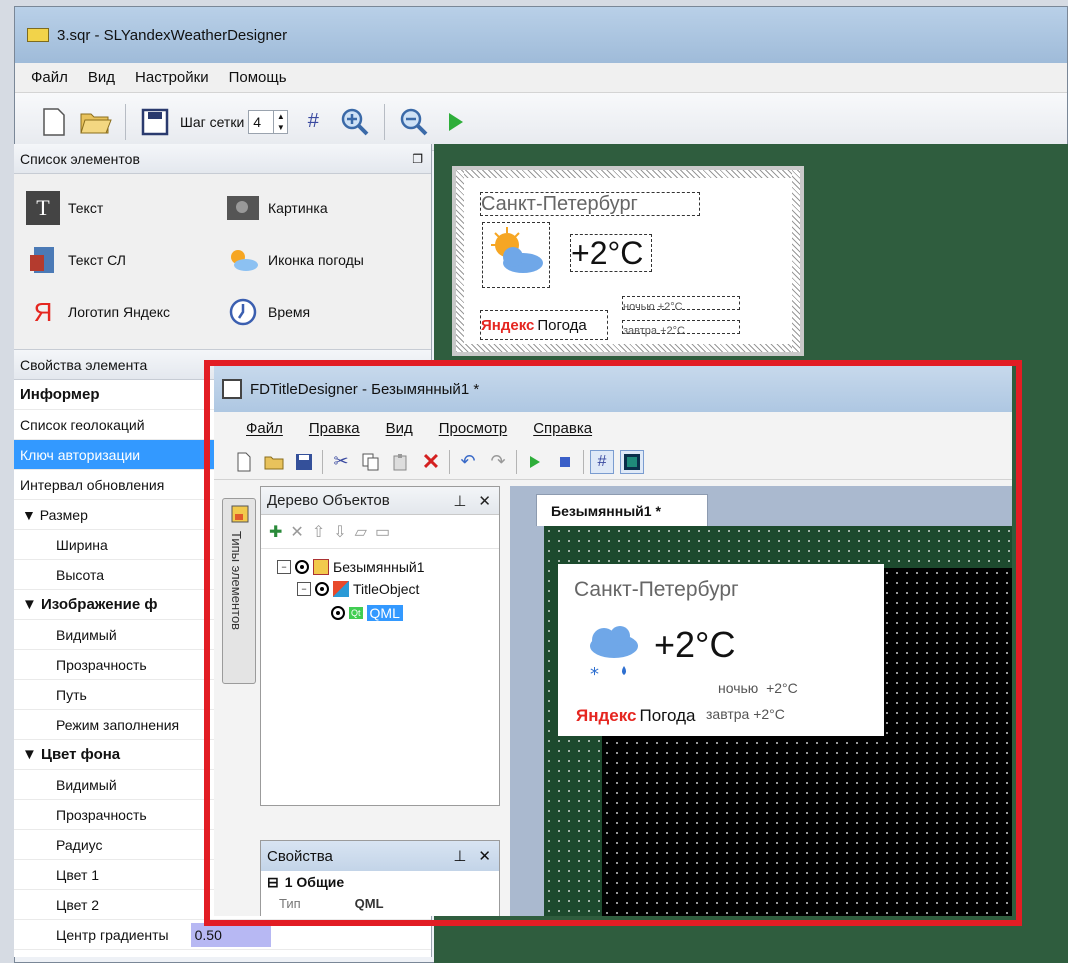  What do you see at coordinates (274, 462) in the screenshot?
I see `fd-open-button` at bounding box center [274, 462].